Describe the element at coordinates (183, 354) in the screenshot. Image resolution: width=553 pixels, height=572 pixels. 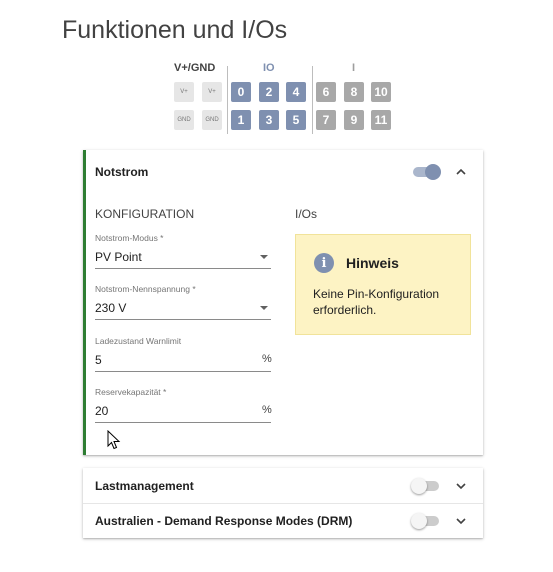
I see `warn-limit-input: Ladezustand Warnlimit 5 %` at that location.